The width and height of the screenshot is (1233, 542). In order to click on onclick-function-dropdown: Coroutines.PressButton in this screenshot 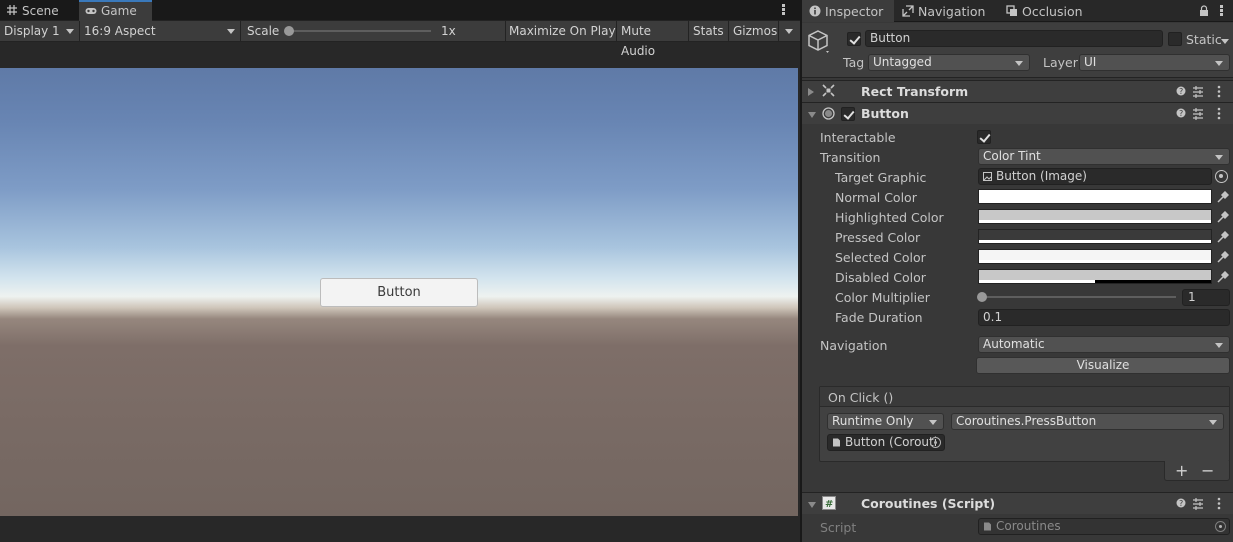, I will do `click(1087, 421)`.